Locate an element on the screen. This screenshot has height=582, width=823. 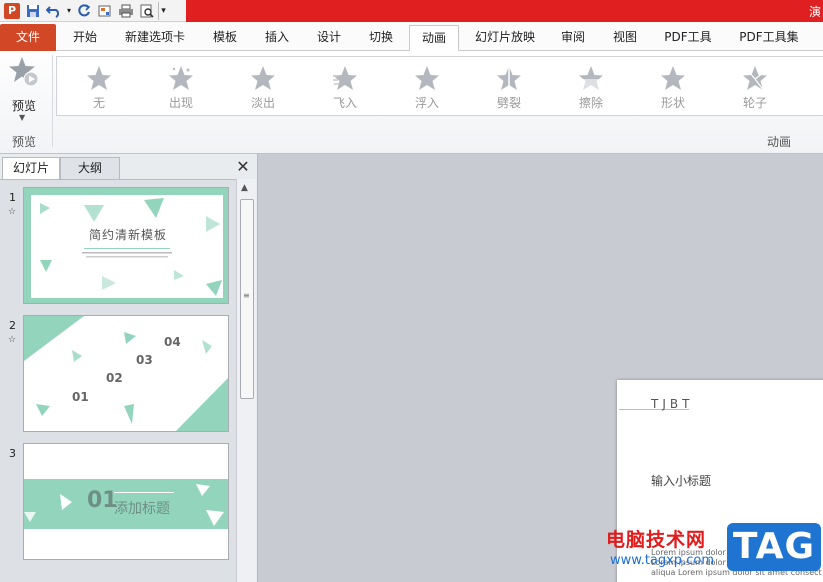
watermark-tag-logo: TAG is located at coordinates (774, 547).